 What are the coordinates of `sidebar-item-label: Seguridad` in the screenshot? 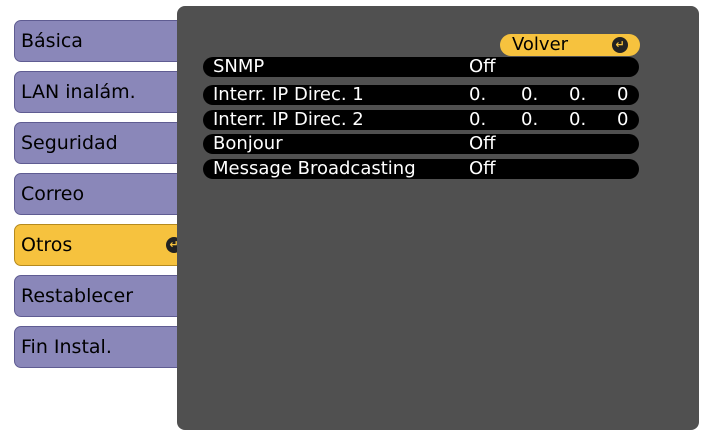 It's located at (69, 143).